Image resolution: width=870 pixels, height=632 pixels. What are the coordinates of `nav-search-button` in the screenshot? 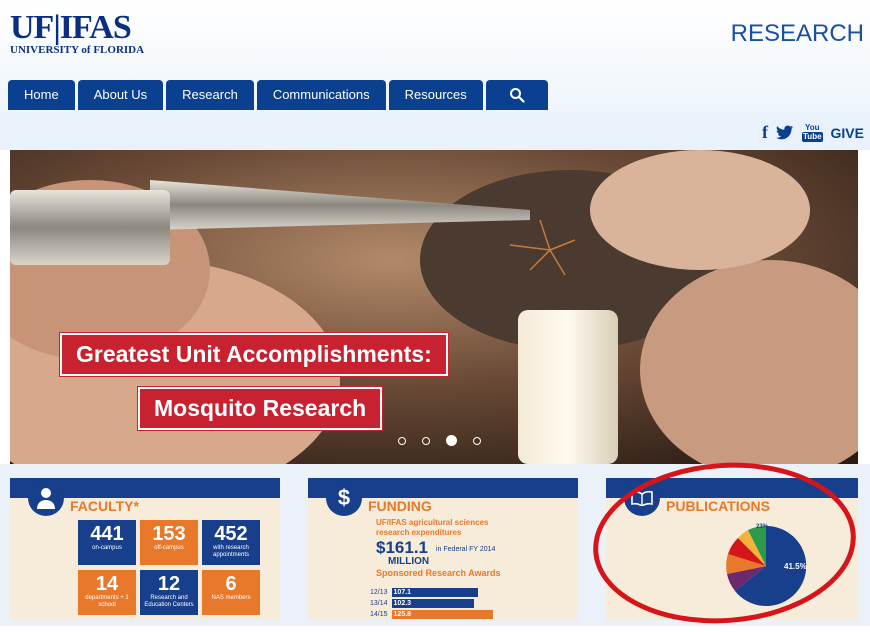 It's located at (516, 95).